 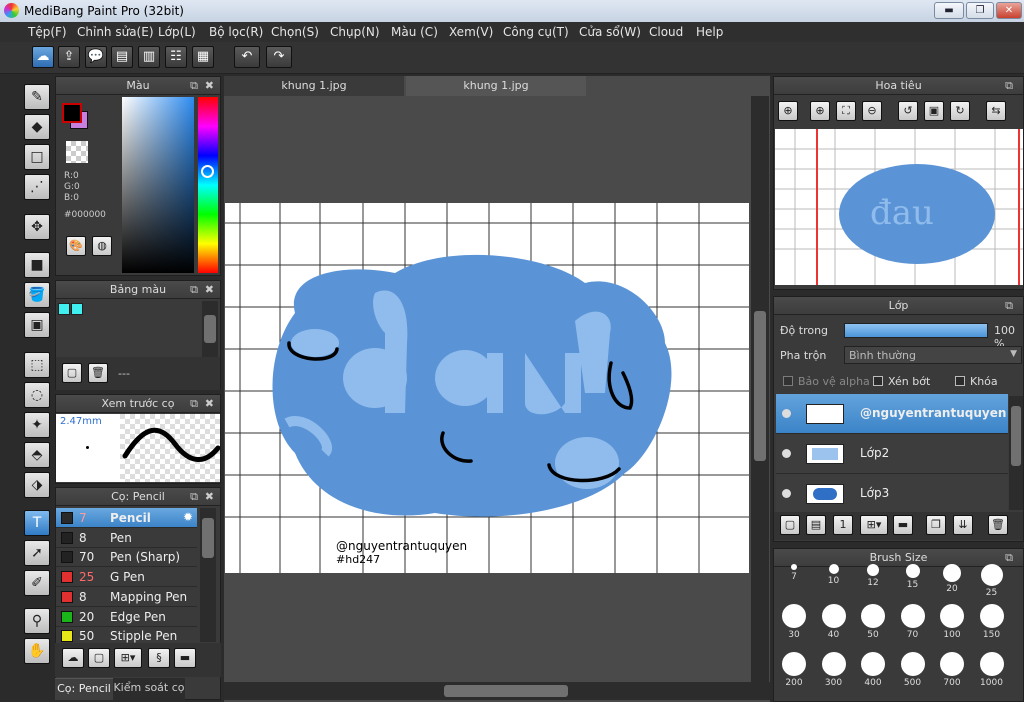 What do you see at coordinates (497, 691) in the screenshot?
I see `canvas-horizontal-scrollbar` at bounding box center [497, 691].